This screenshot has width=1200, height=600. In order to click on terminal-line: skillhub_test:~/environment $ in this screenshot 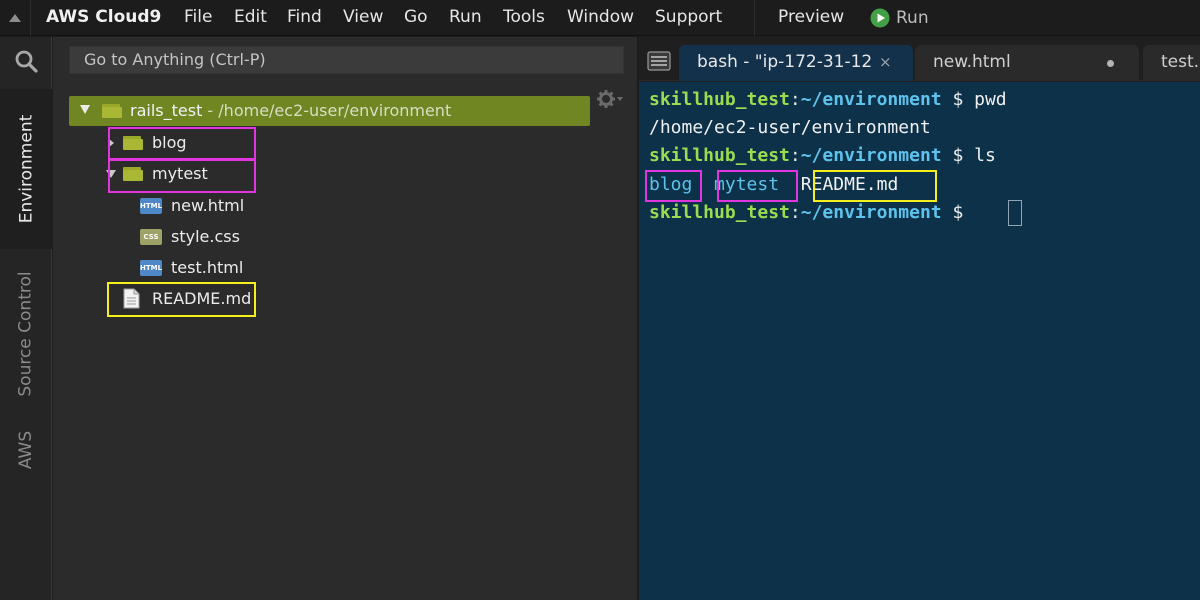, I will do `click(811, 213)`.